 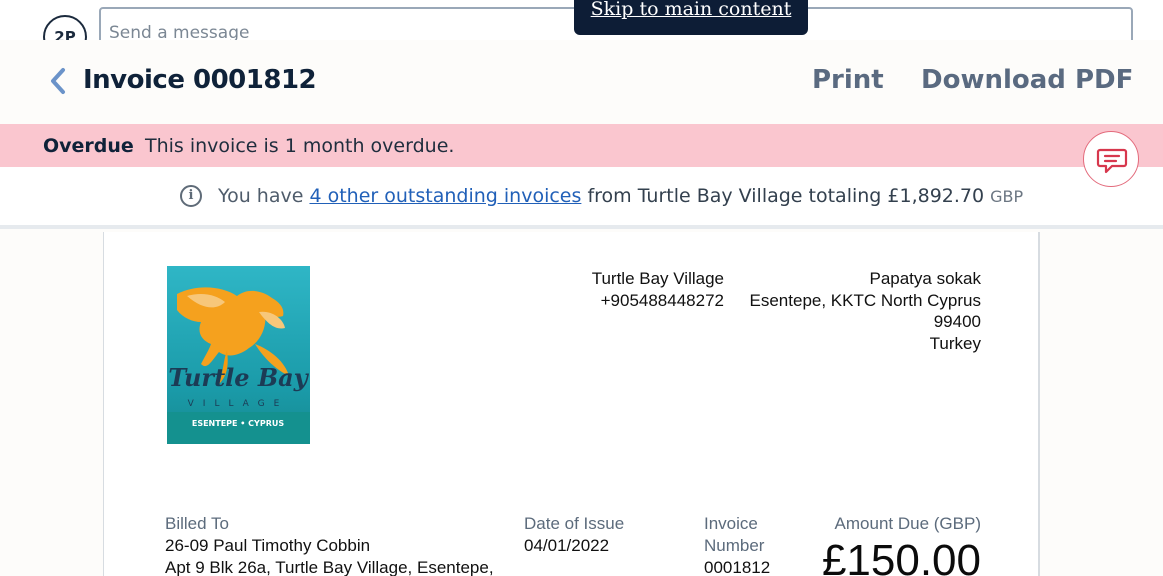 What do you see at coordinates (200, 80) in the screenshot?
I see `page-title: Invoice 0001812` at bounding box center [200, 80].